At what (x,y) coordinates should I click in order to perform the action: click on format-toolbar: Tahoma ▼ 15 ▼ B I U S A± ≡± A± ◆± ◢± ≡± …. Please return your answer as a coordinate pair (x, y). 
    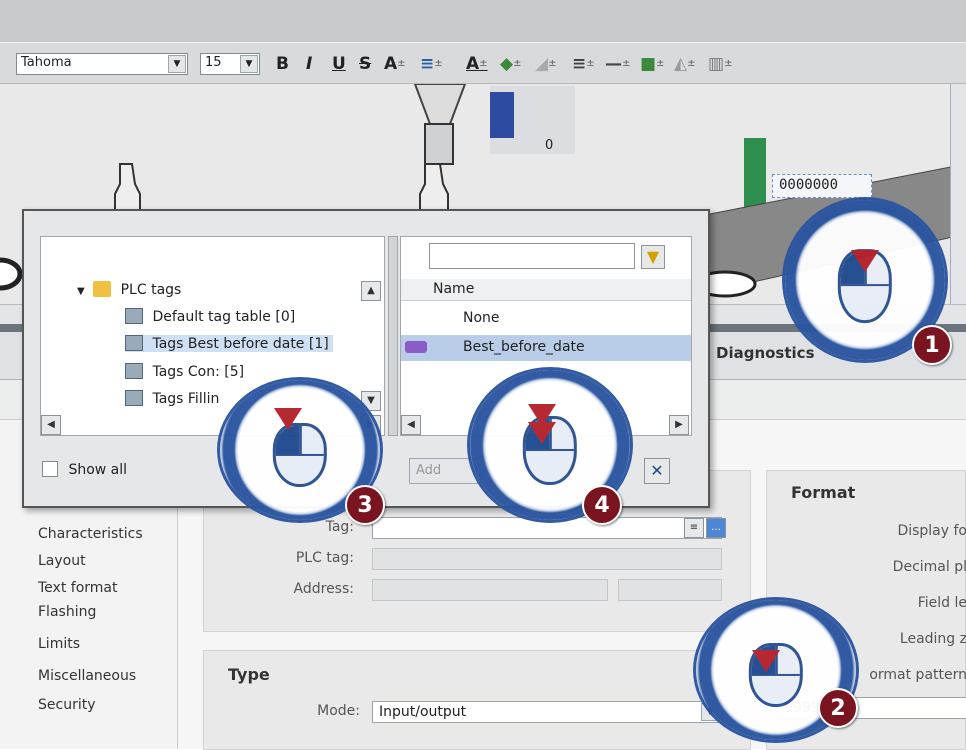
    Looking at the image, I should click on (483, 63).